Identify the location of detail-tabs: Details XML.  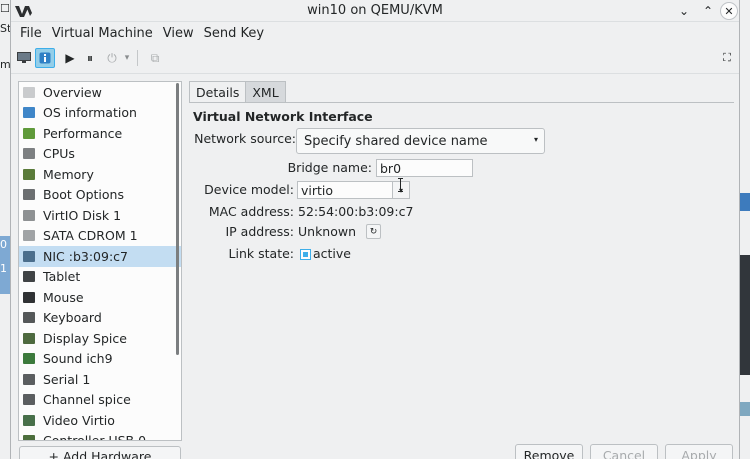
(237, 92).